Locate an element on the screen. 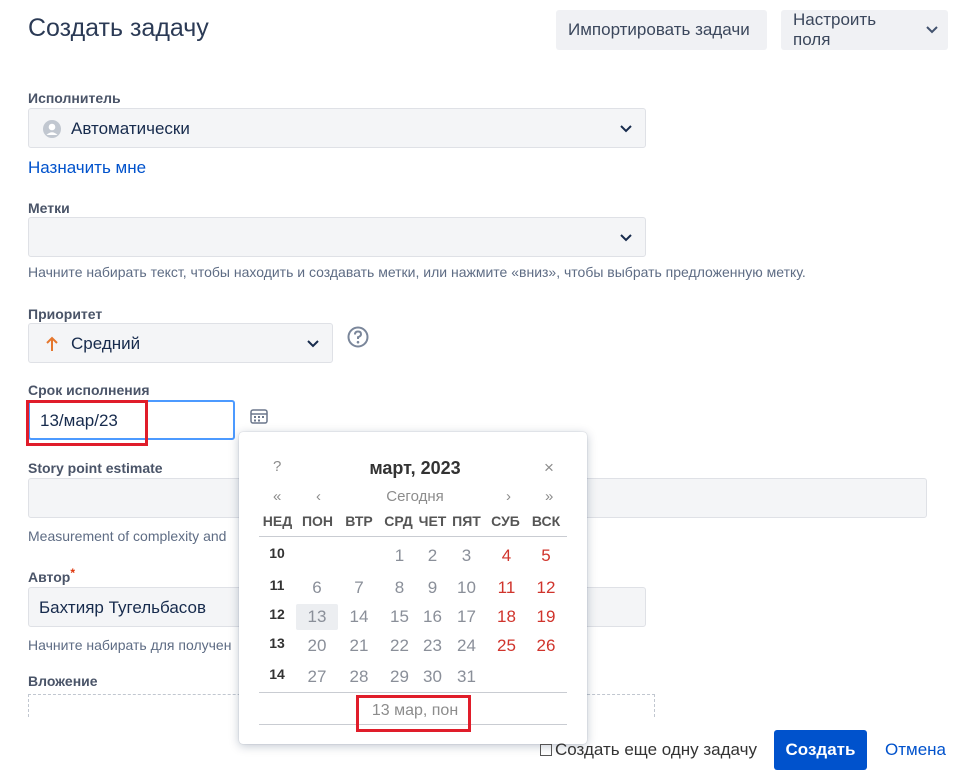 The image size is (957, 777). calendar-next-year-button: » is located at coordinates (549, 496).